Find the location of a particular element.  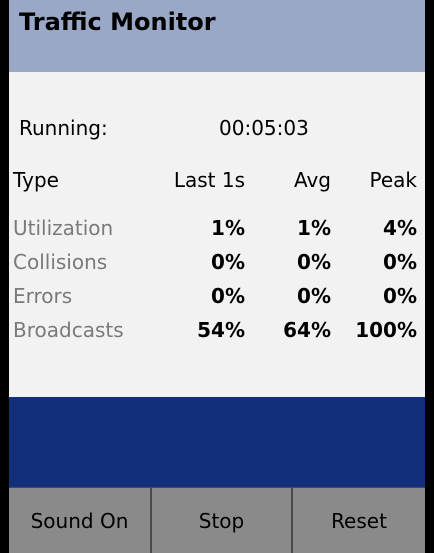

value-peak: 4% is located at coordinates (400, 228).